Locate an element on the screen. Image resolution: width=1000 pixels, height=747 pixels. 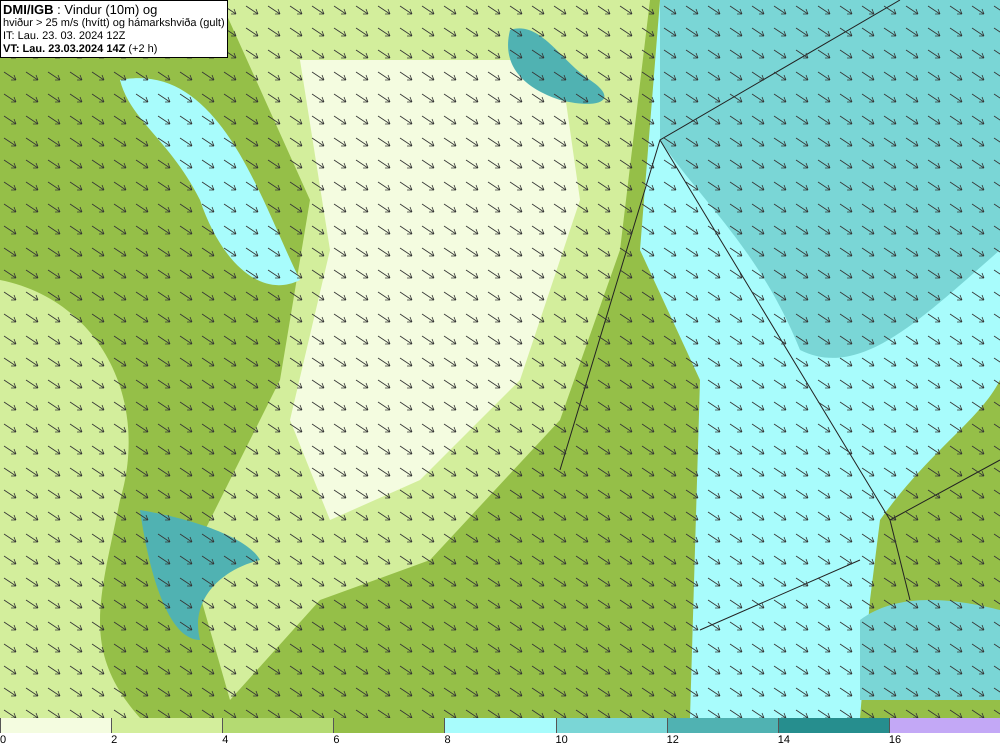
legend-label: 14 is located at coordinates (784, 740).